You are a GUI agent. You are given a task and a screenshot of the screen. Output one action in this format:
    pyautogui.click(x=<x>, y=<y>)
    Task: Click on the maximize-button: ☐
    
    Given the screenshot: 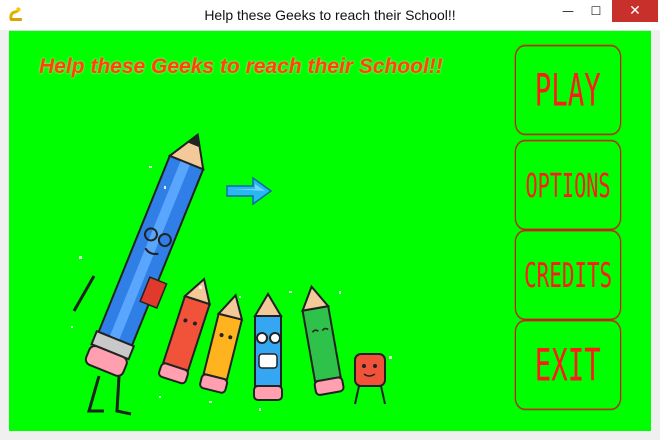 What is the action you would take?
    pyautogui.click(x=596, y=11)
    